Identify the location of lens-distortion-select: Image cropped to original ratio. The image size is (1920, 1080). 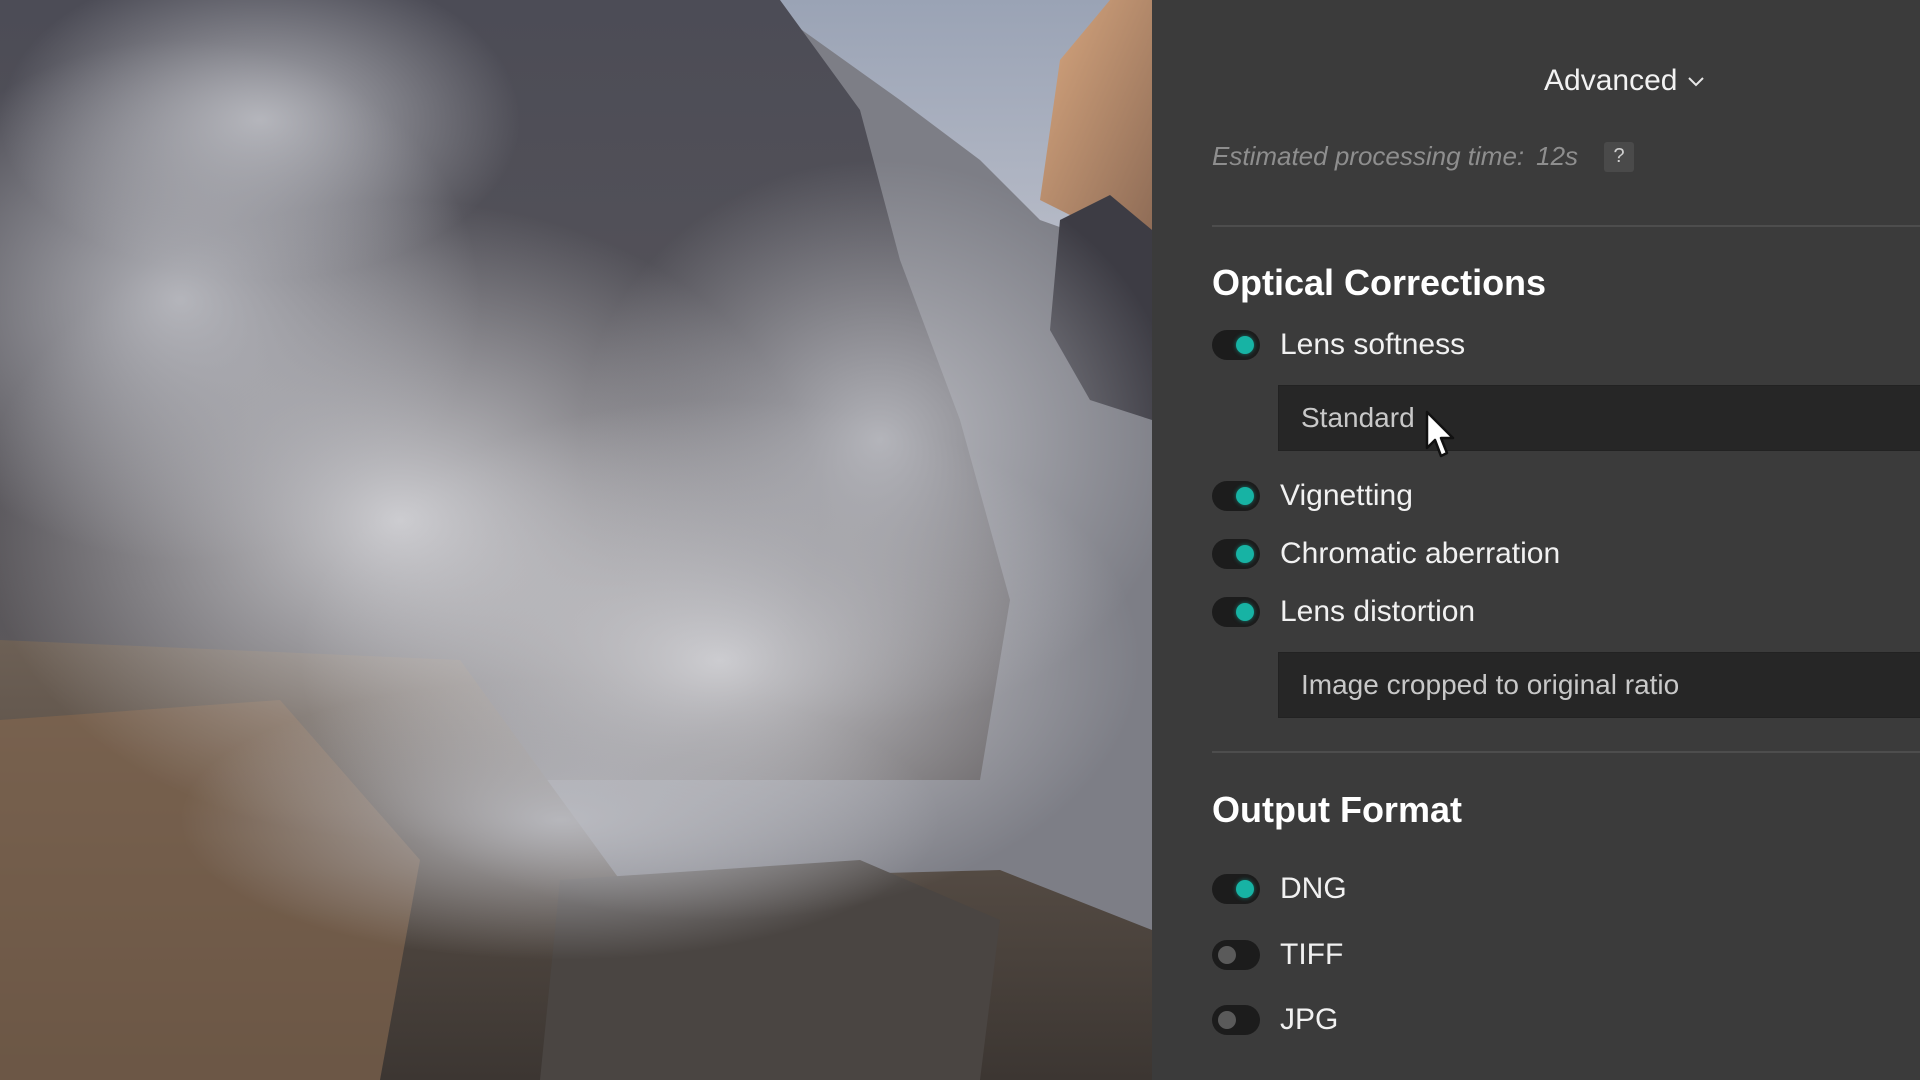
(1599, 685).